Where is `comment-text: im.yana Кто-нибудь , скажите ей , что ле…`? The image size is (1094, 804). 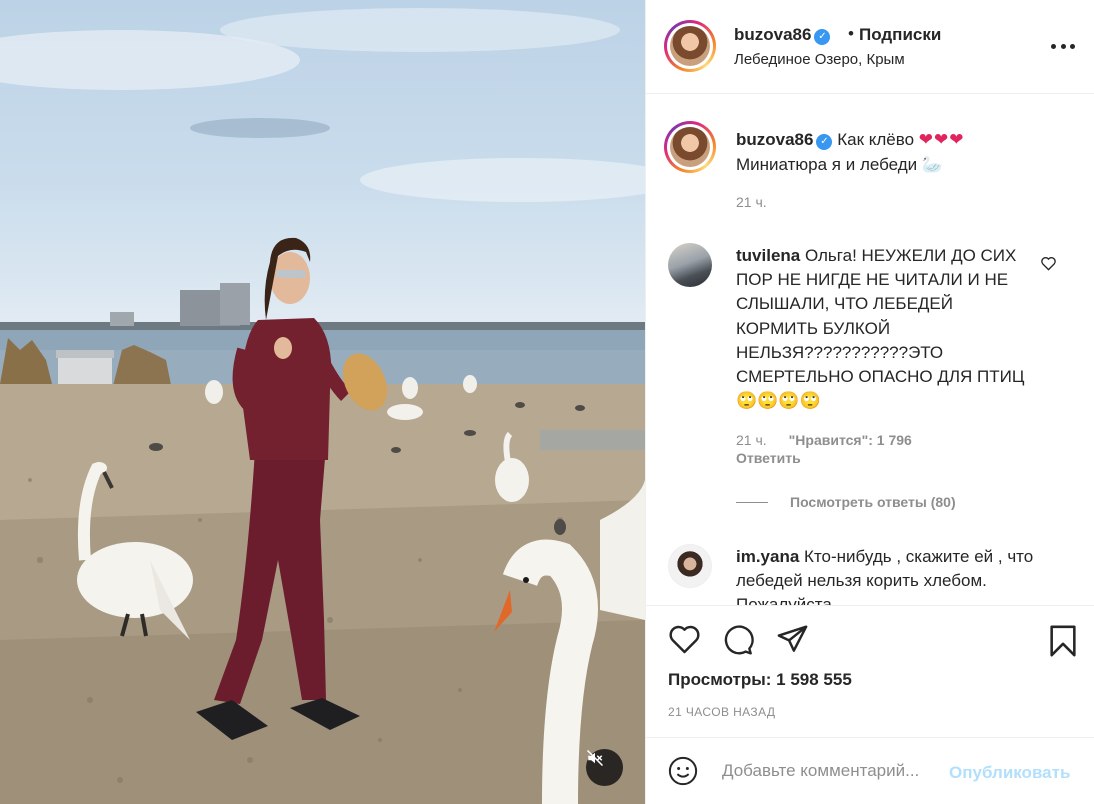
comment-text: im.yana Кто-нибудь , скажите ей , что ле… is located at coordinates (886, 575).